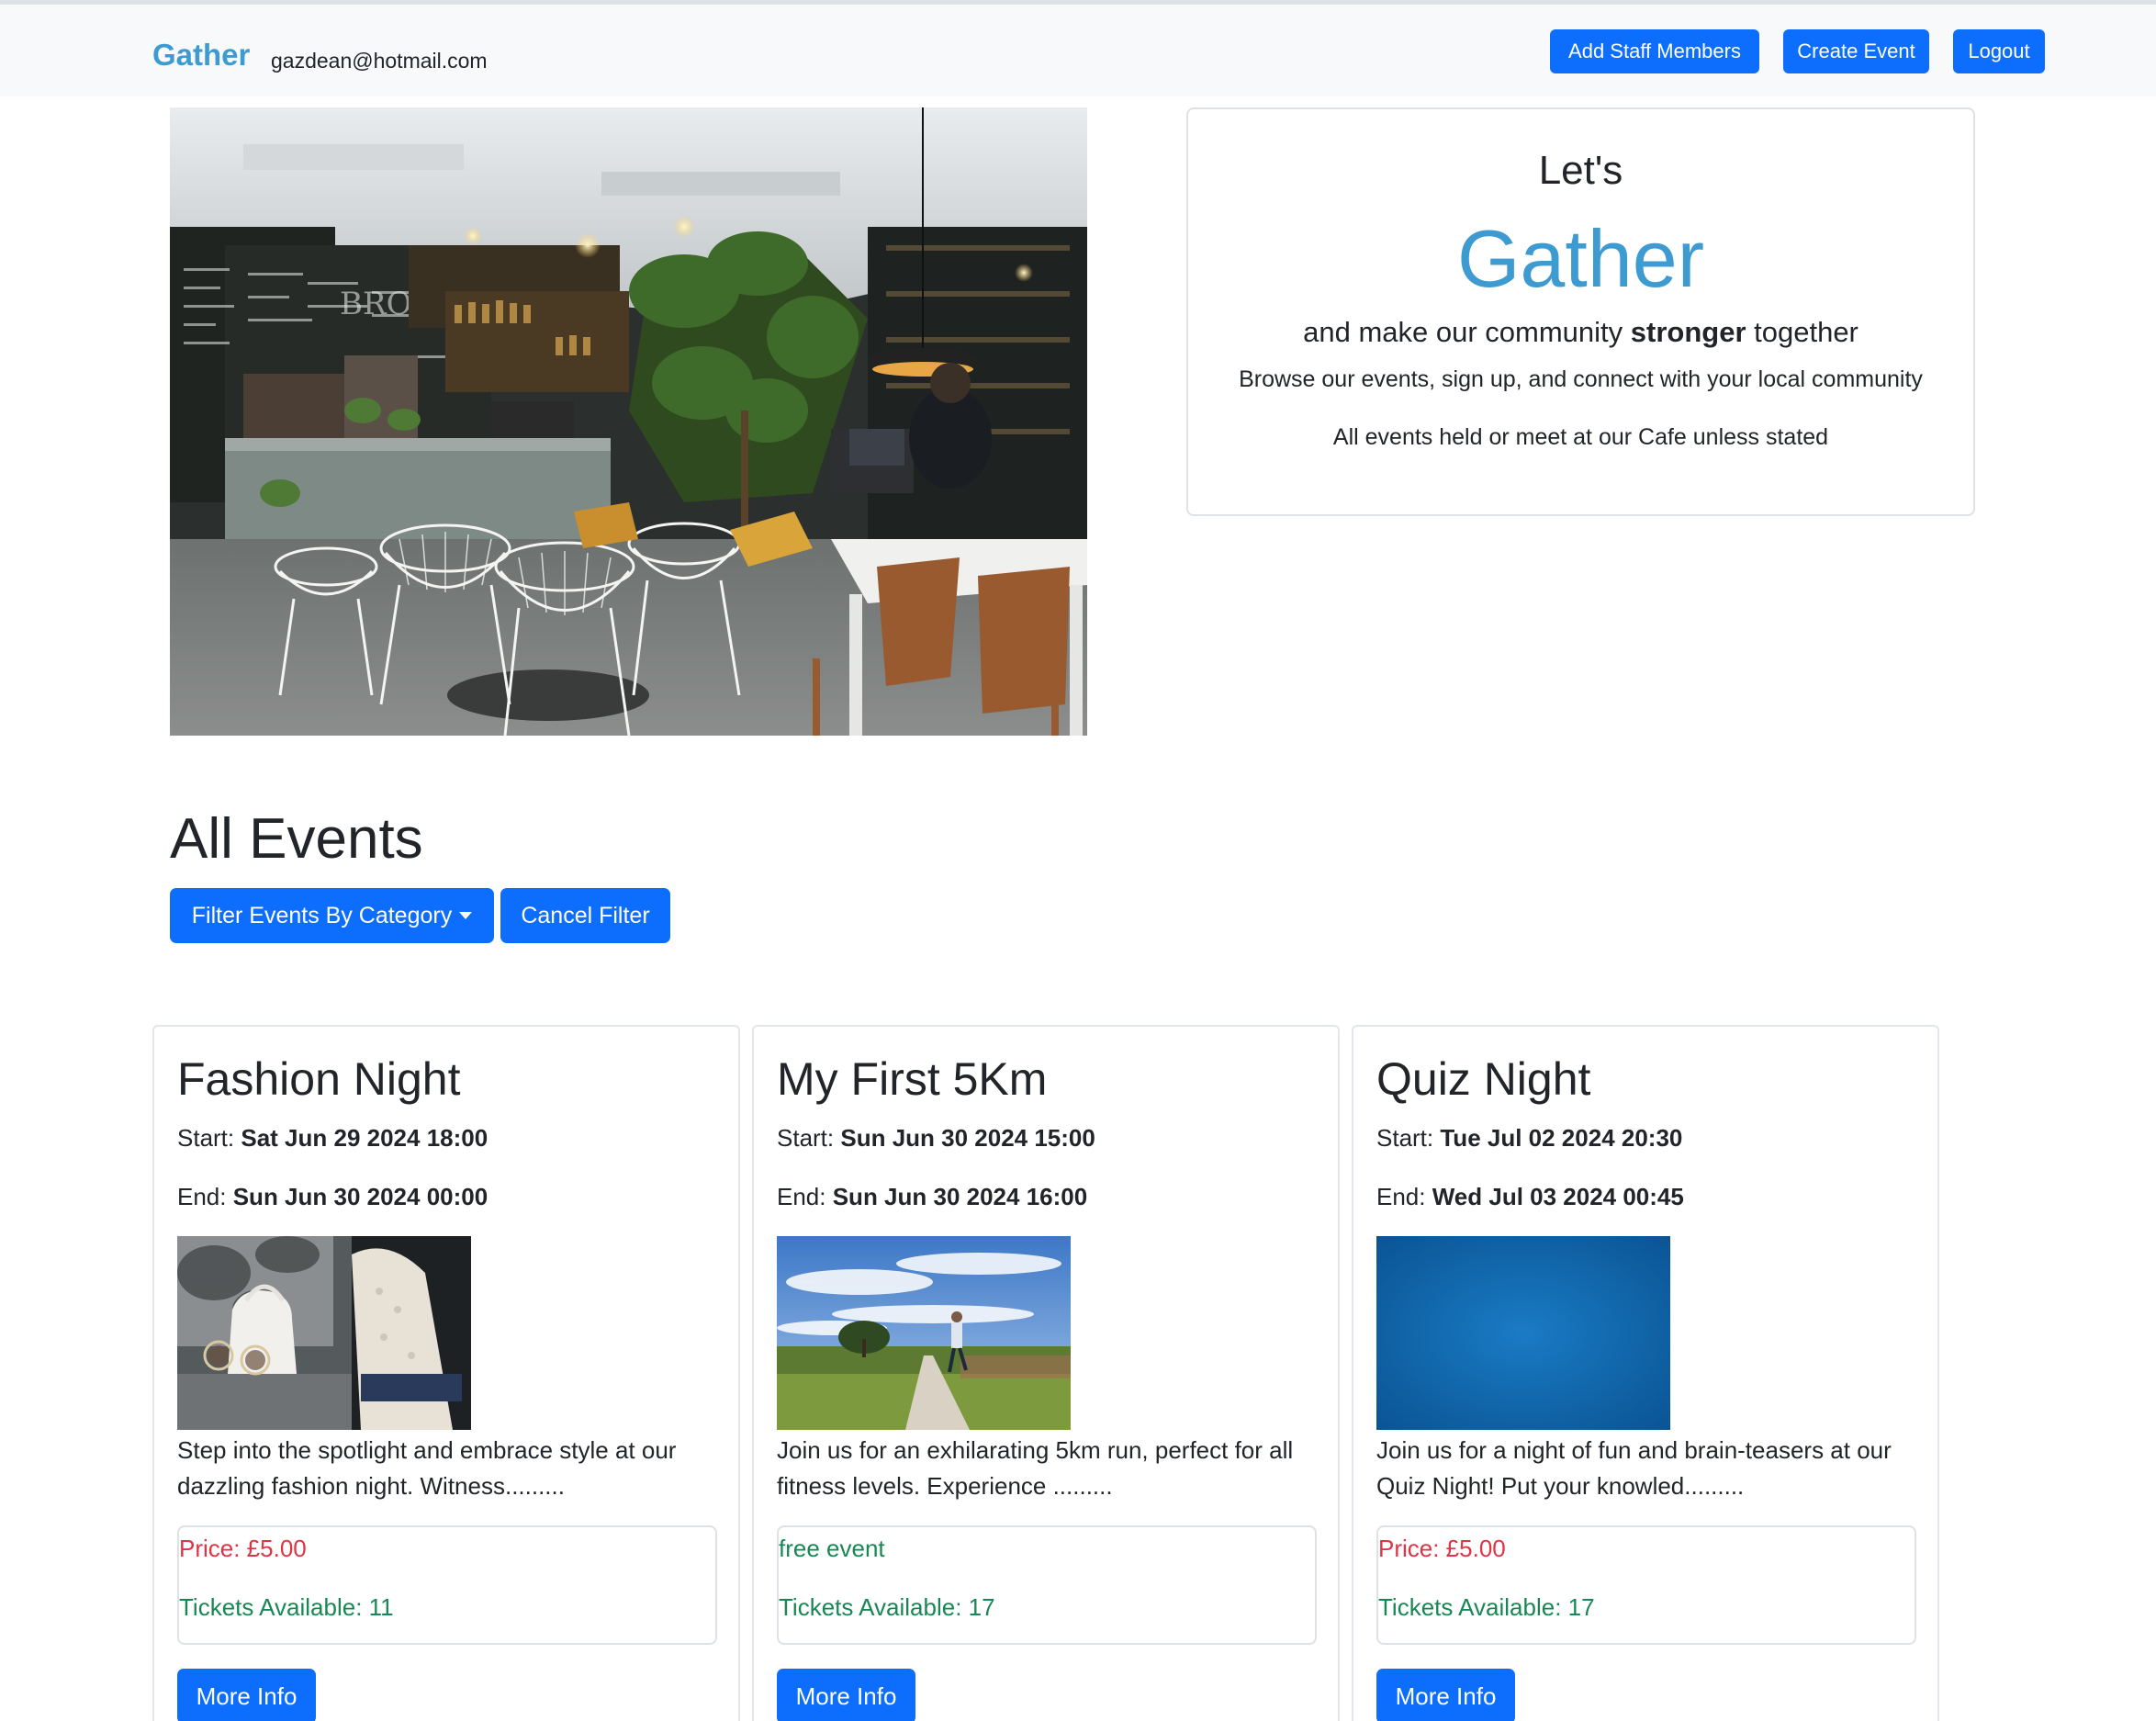 This screenshot has height=1721, width=2156. What do you see at coordinates (322, 915) in the screenshot?
I see `filter-label: Filter Events By Category` at bounding box center [322, 915].